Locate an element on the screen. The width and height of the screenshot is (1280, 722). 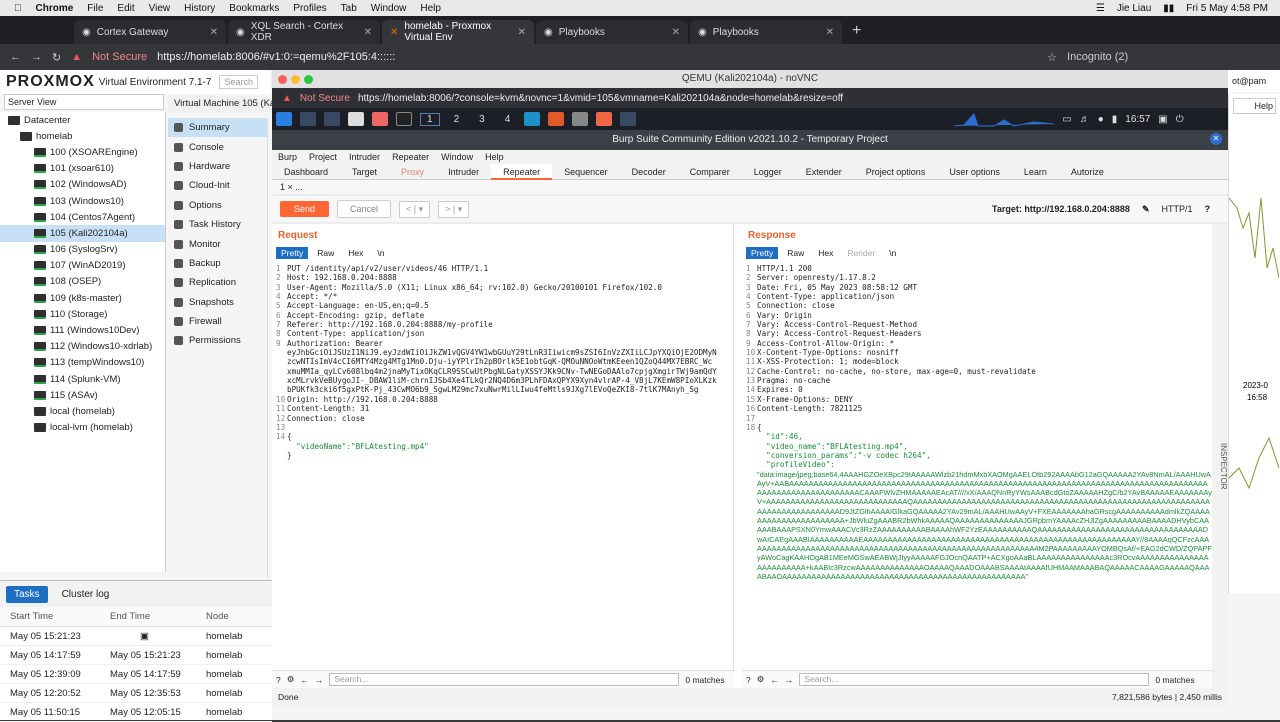
tab-proxmox: ✕ homelab - Proxmox Virtual Env ✕ is located at coordinates (458, 32).